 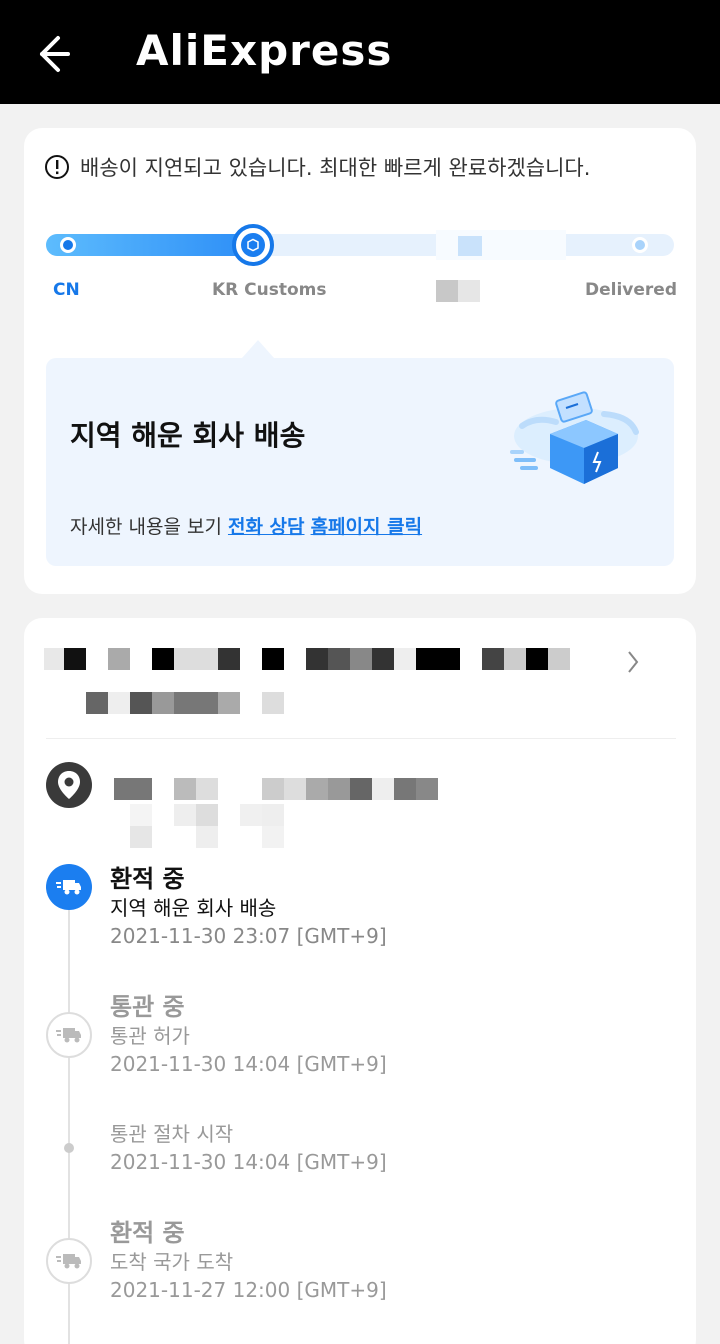 I want to click on event-title: 통관 중, so click(x=147, y=1007).